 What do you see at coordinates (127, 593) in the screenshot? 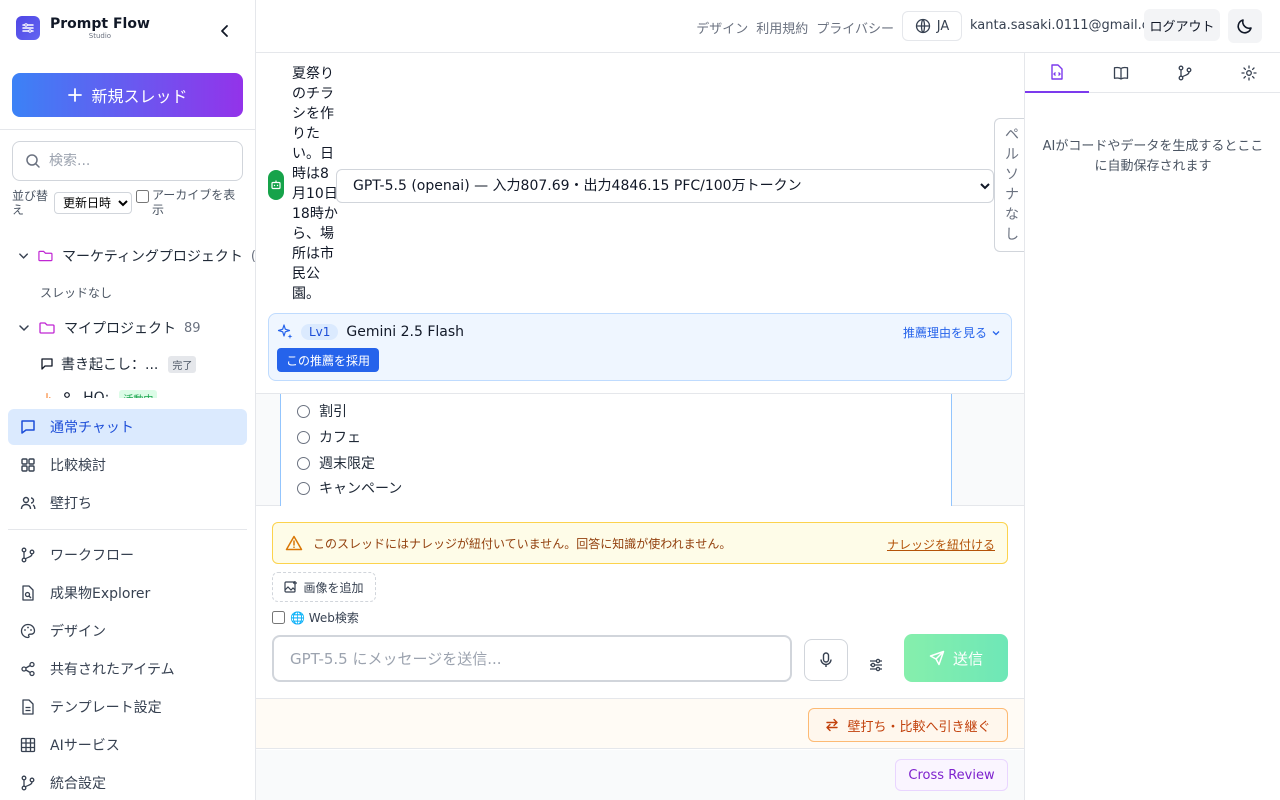
I see `nav-artifact-explorer: 成果物Explorer` at bounding box center [127, 593].